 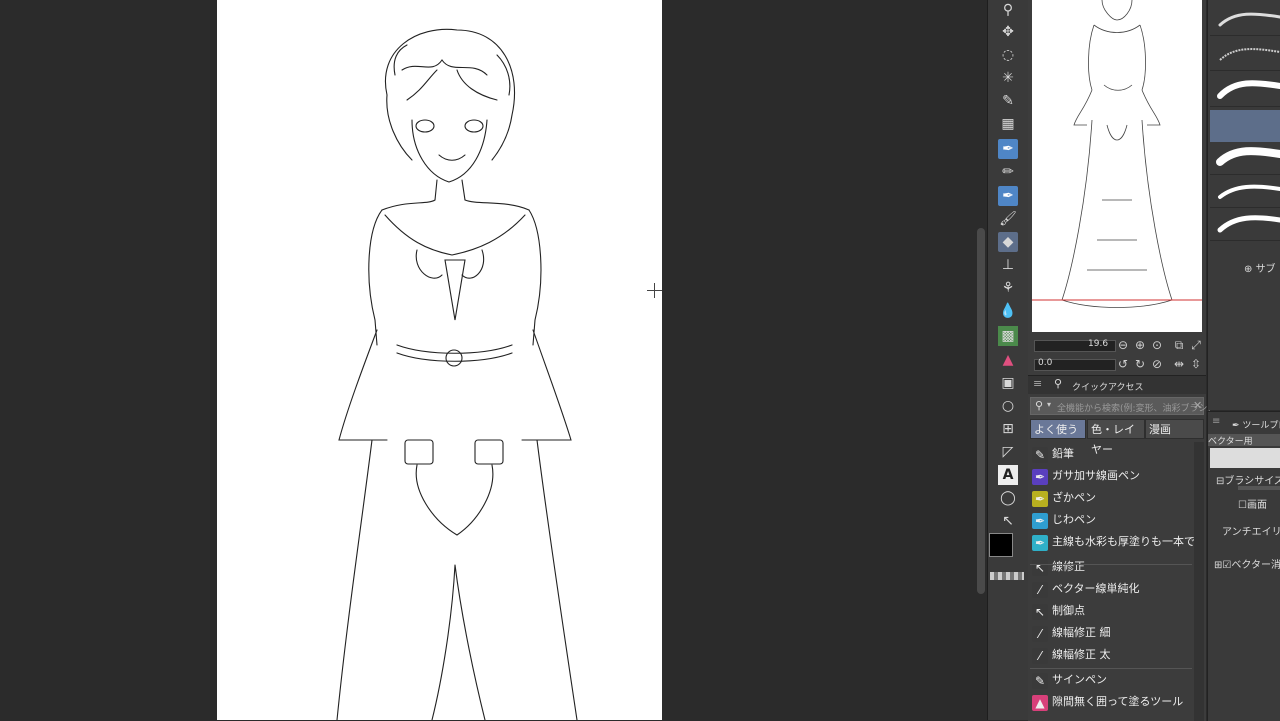 I want to click on fit-navigator-icon: ⤢, so click(x=1196, y=345).